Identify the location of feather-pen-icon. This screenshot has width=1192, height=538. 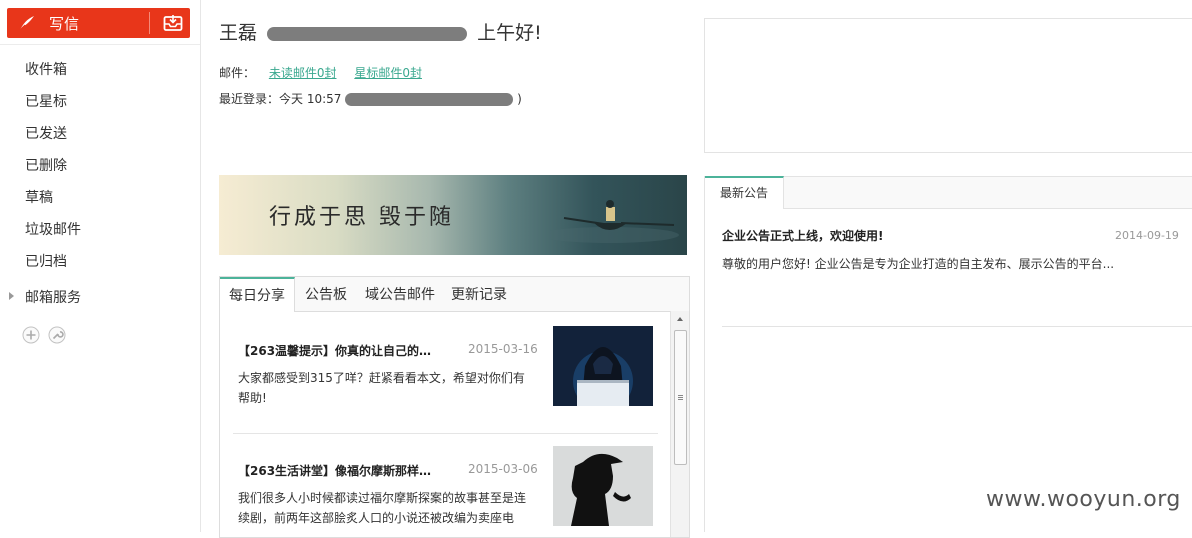
(26, 23).